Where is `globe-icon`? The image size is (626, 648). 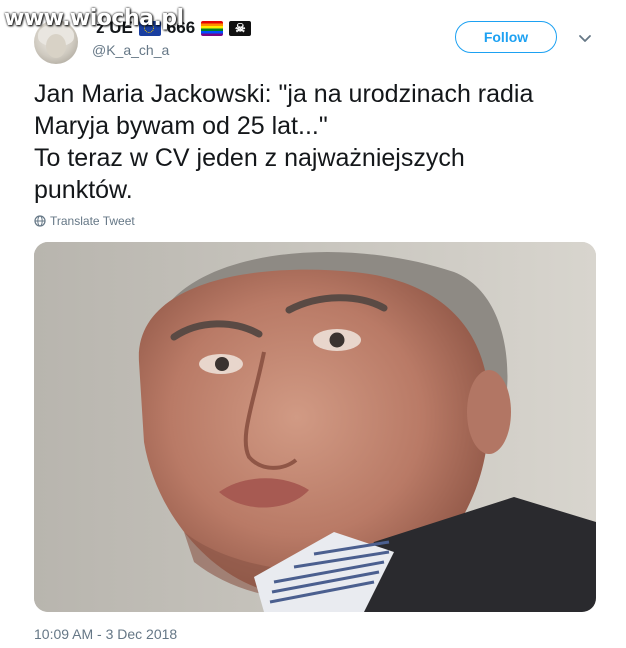 globe-icon is located at coordinates (40, 221).